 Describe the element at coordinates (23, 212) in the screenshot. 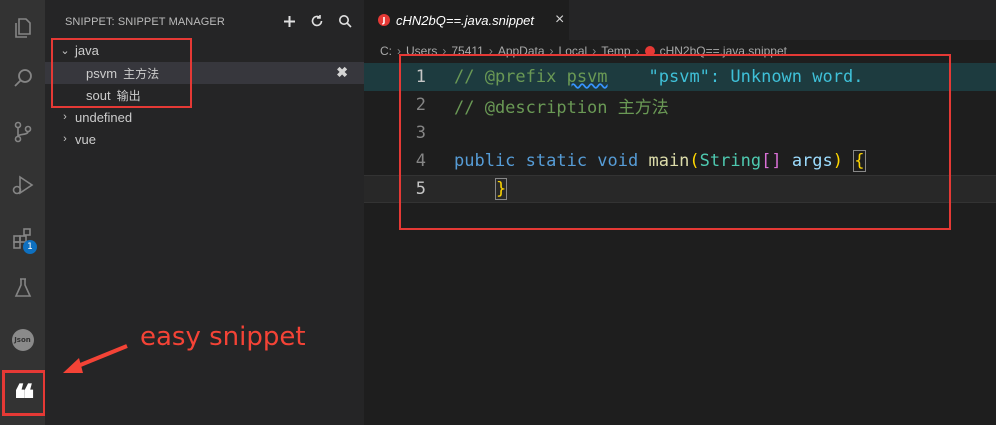

I see `activity-bar: 1 Json ❝` at that location.